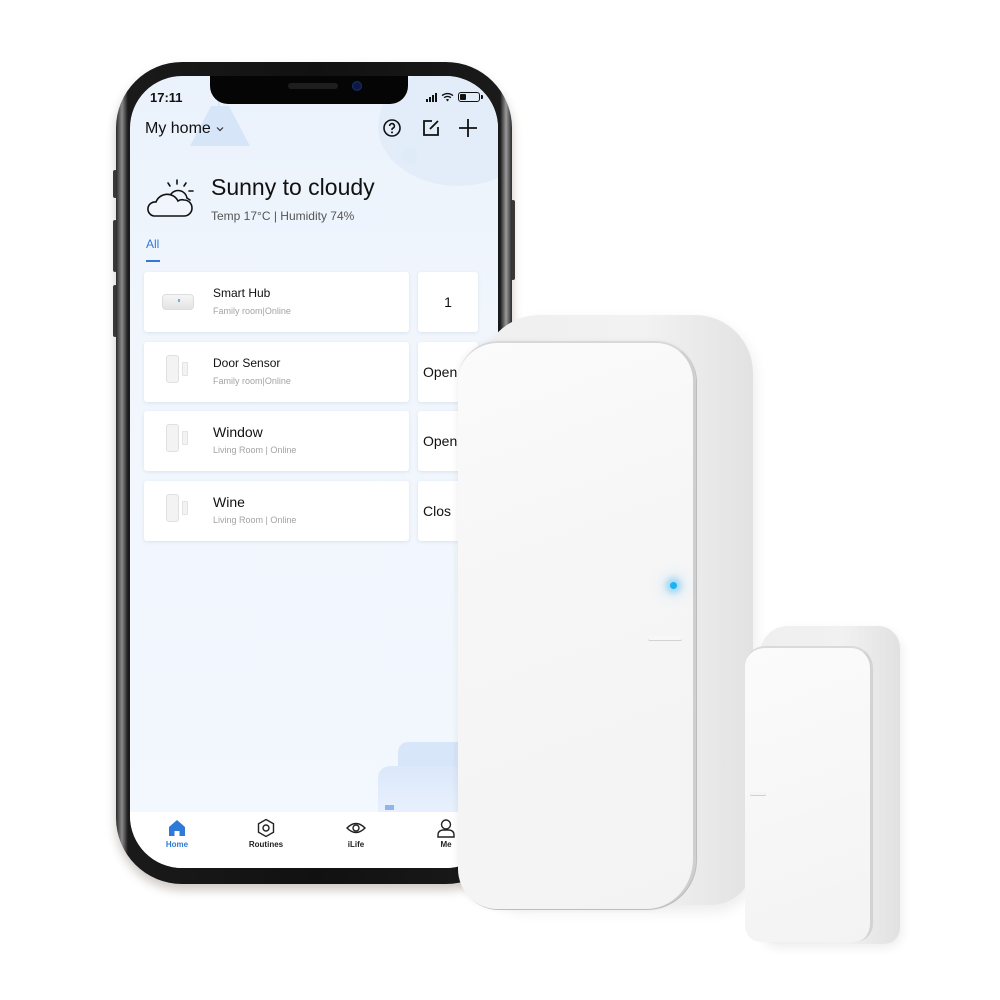  Describe the element at coordinates (468, 128) in the screenshot. I see `add-icon` at that location.